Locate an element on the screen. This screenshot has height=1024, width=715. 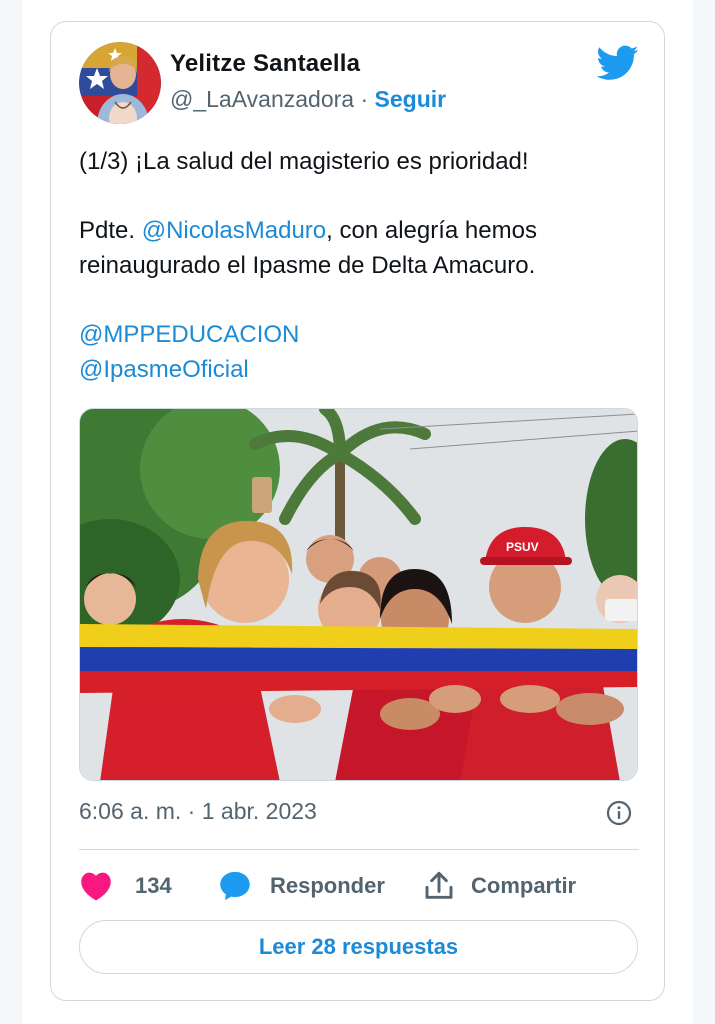
tweet-actions: 134 Responder Compartir is located at coordinates (359, 886).